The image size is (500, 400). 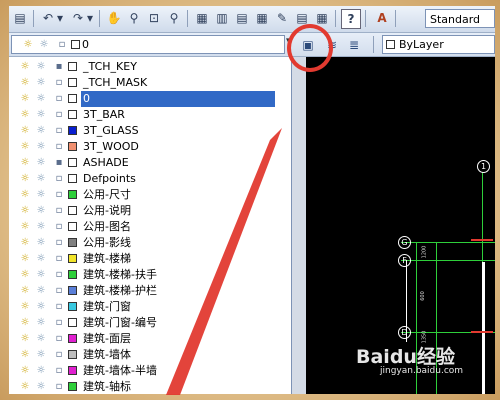 What do you see at coordinates (422, 371) in the screenshot?
I see `watermark-url: jingyan.baidu.com` at bounding box center [422, 371].